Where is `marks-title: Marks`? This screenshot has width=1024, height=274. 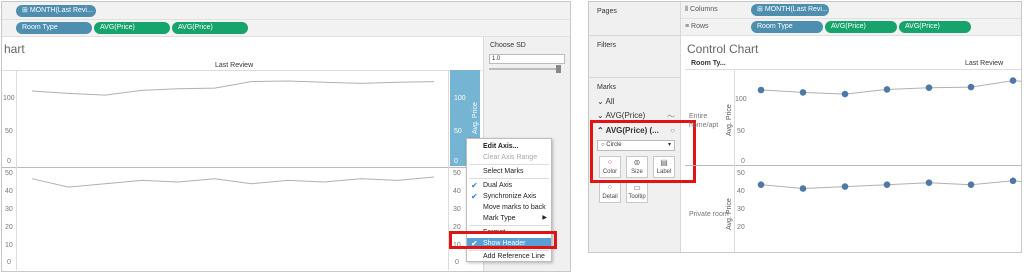
marks-title: Marks is located at coordinates (607, 87).